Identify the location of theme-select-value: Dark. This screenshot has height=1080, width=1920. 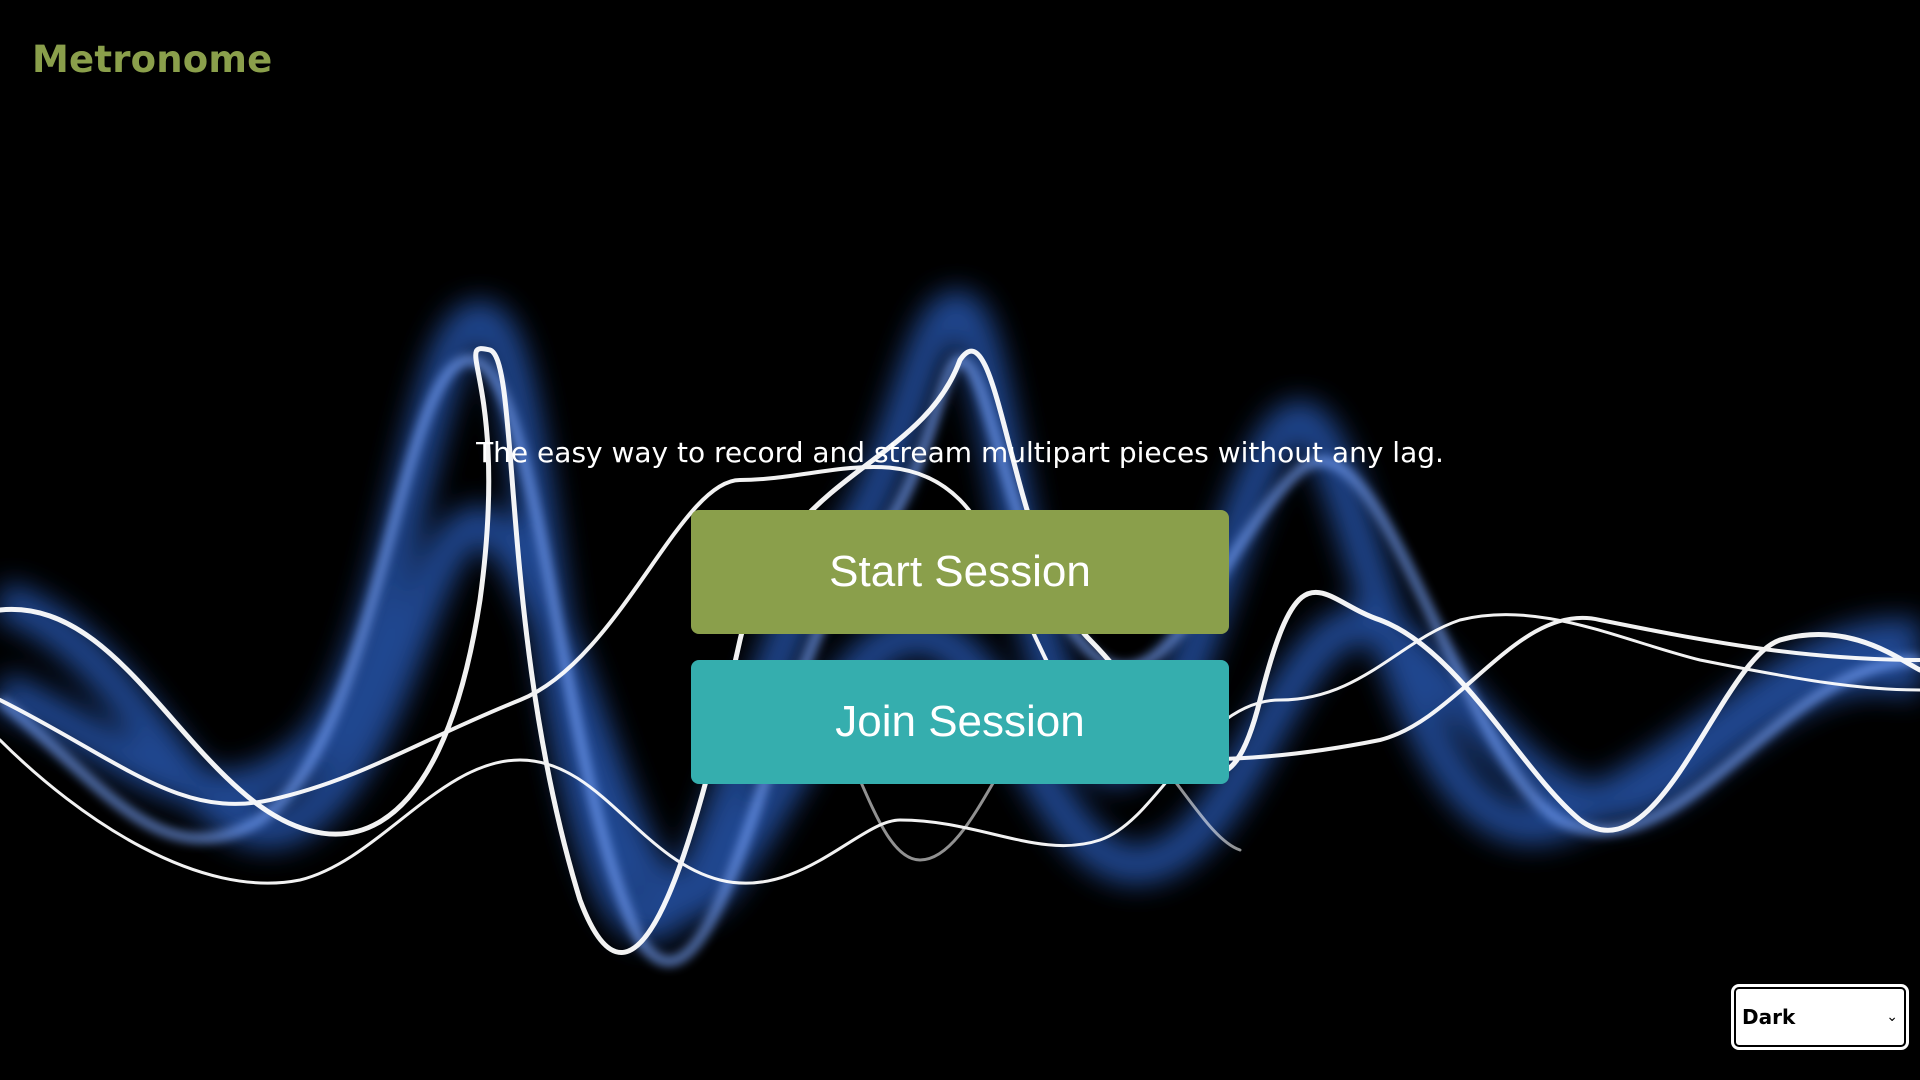
(1769, 1017).